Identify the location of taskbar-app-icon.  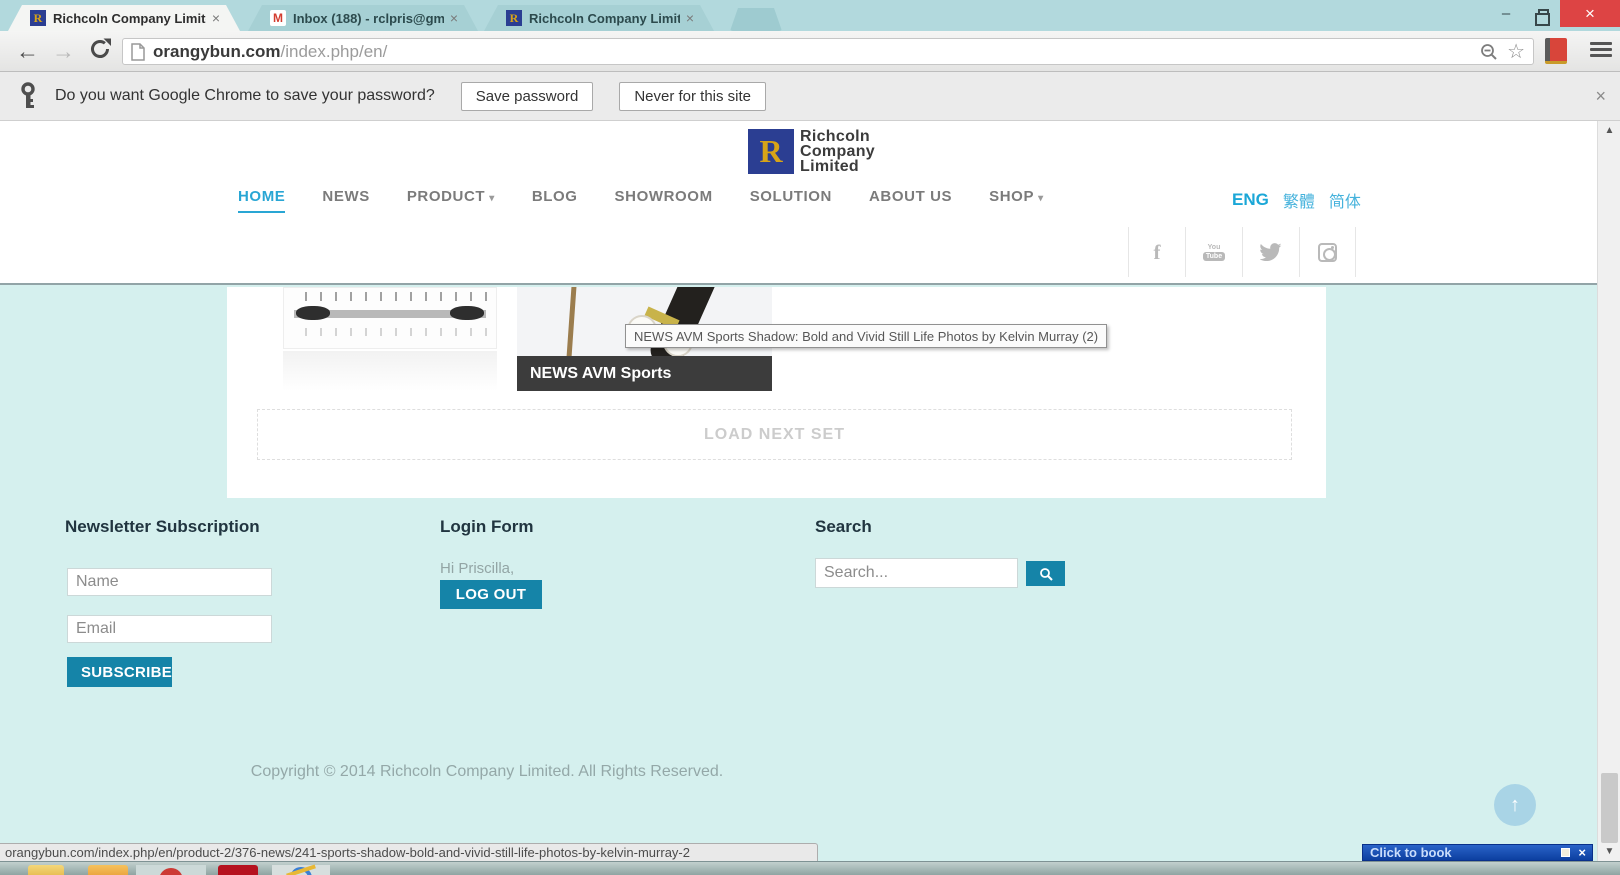
(108, 870).